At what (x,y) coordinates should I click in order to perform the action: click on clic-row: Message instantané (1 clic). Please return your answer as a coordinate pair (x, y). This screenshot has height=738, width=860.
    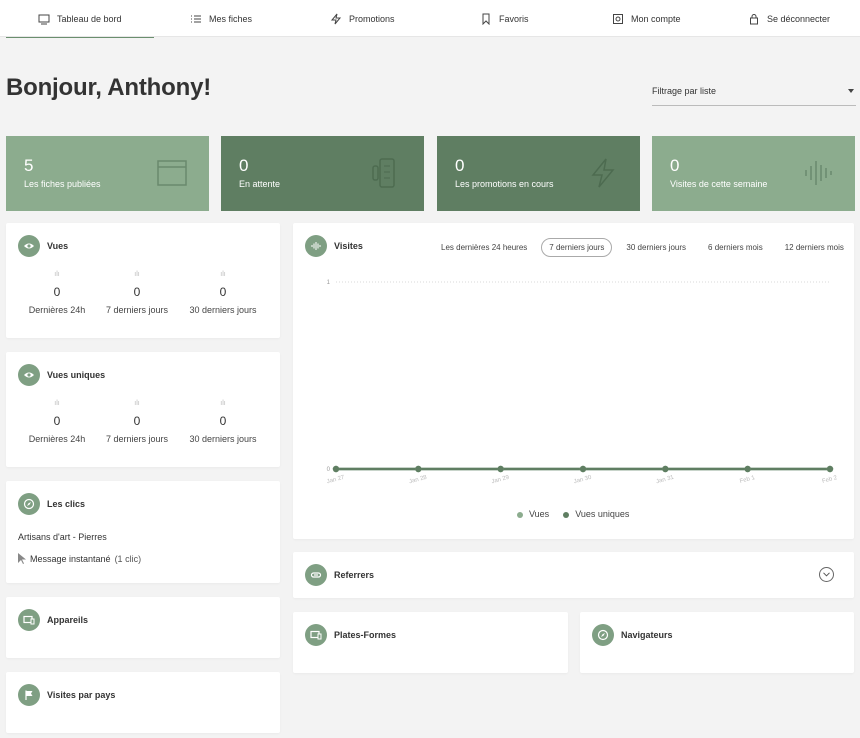
    Looking at the image, I should click on (79, 558).